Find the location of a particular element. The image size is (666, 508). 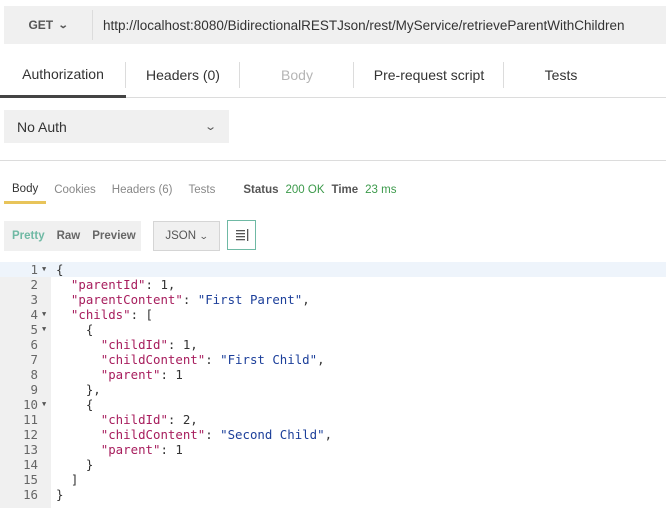

language-value: JSON is located at coordinates (181, 236).